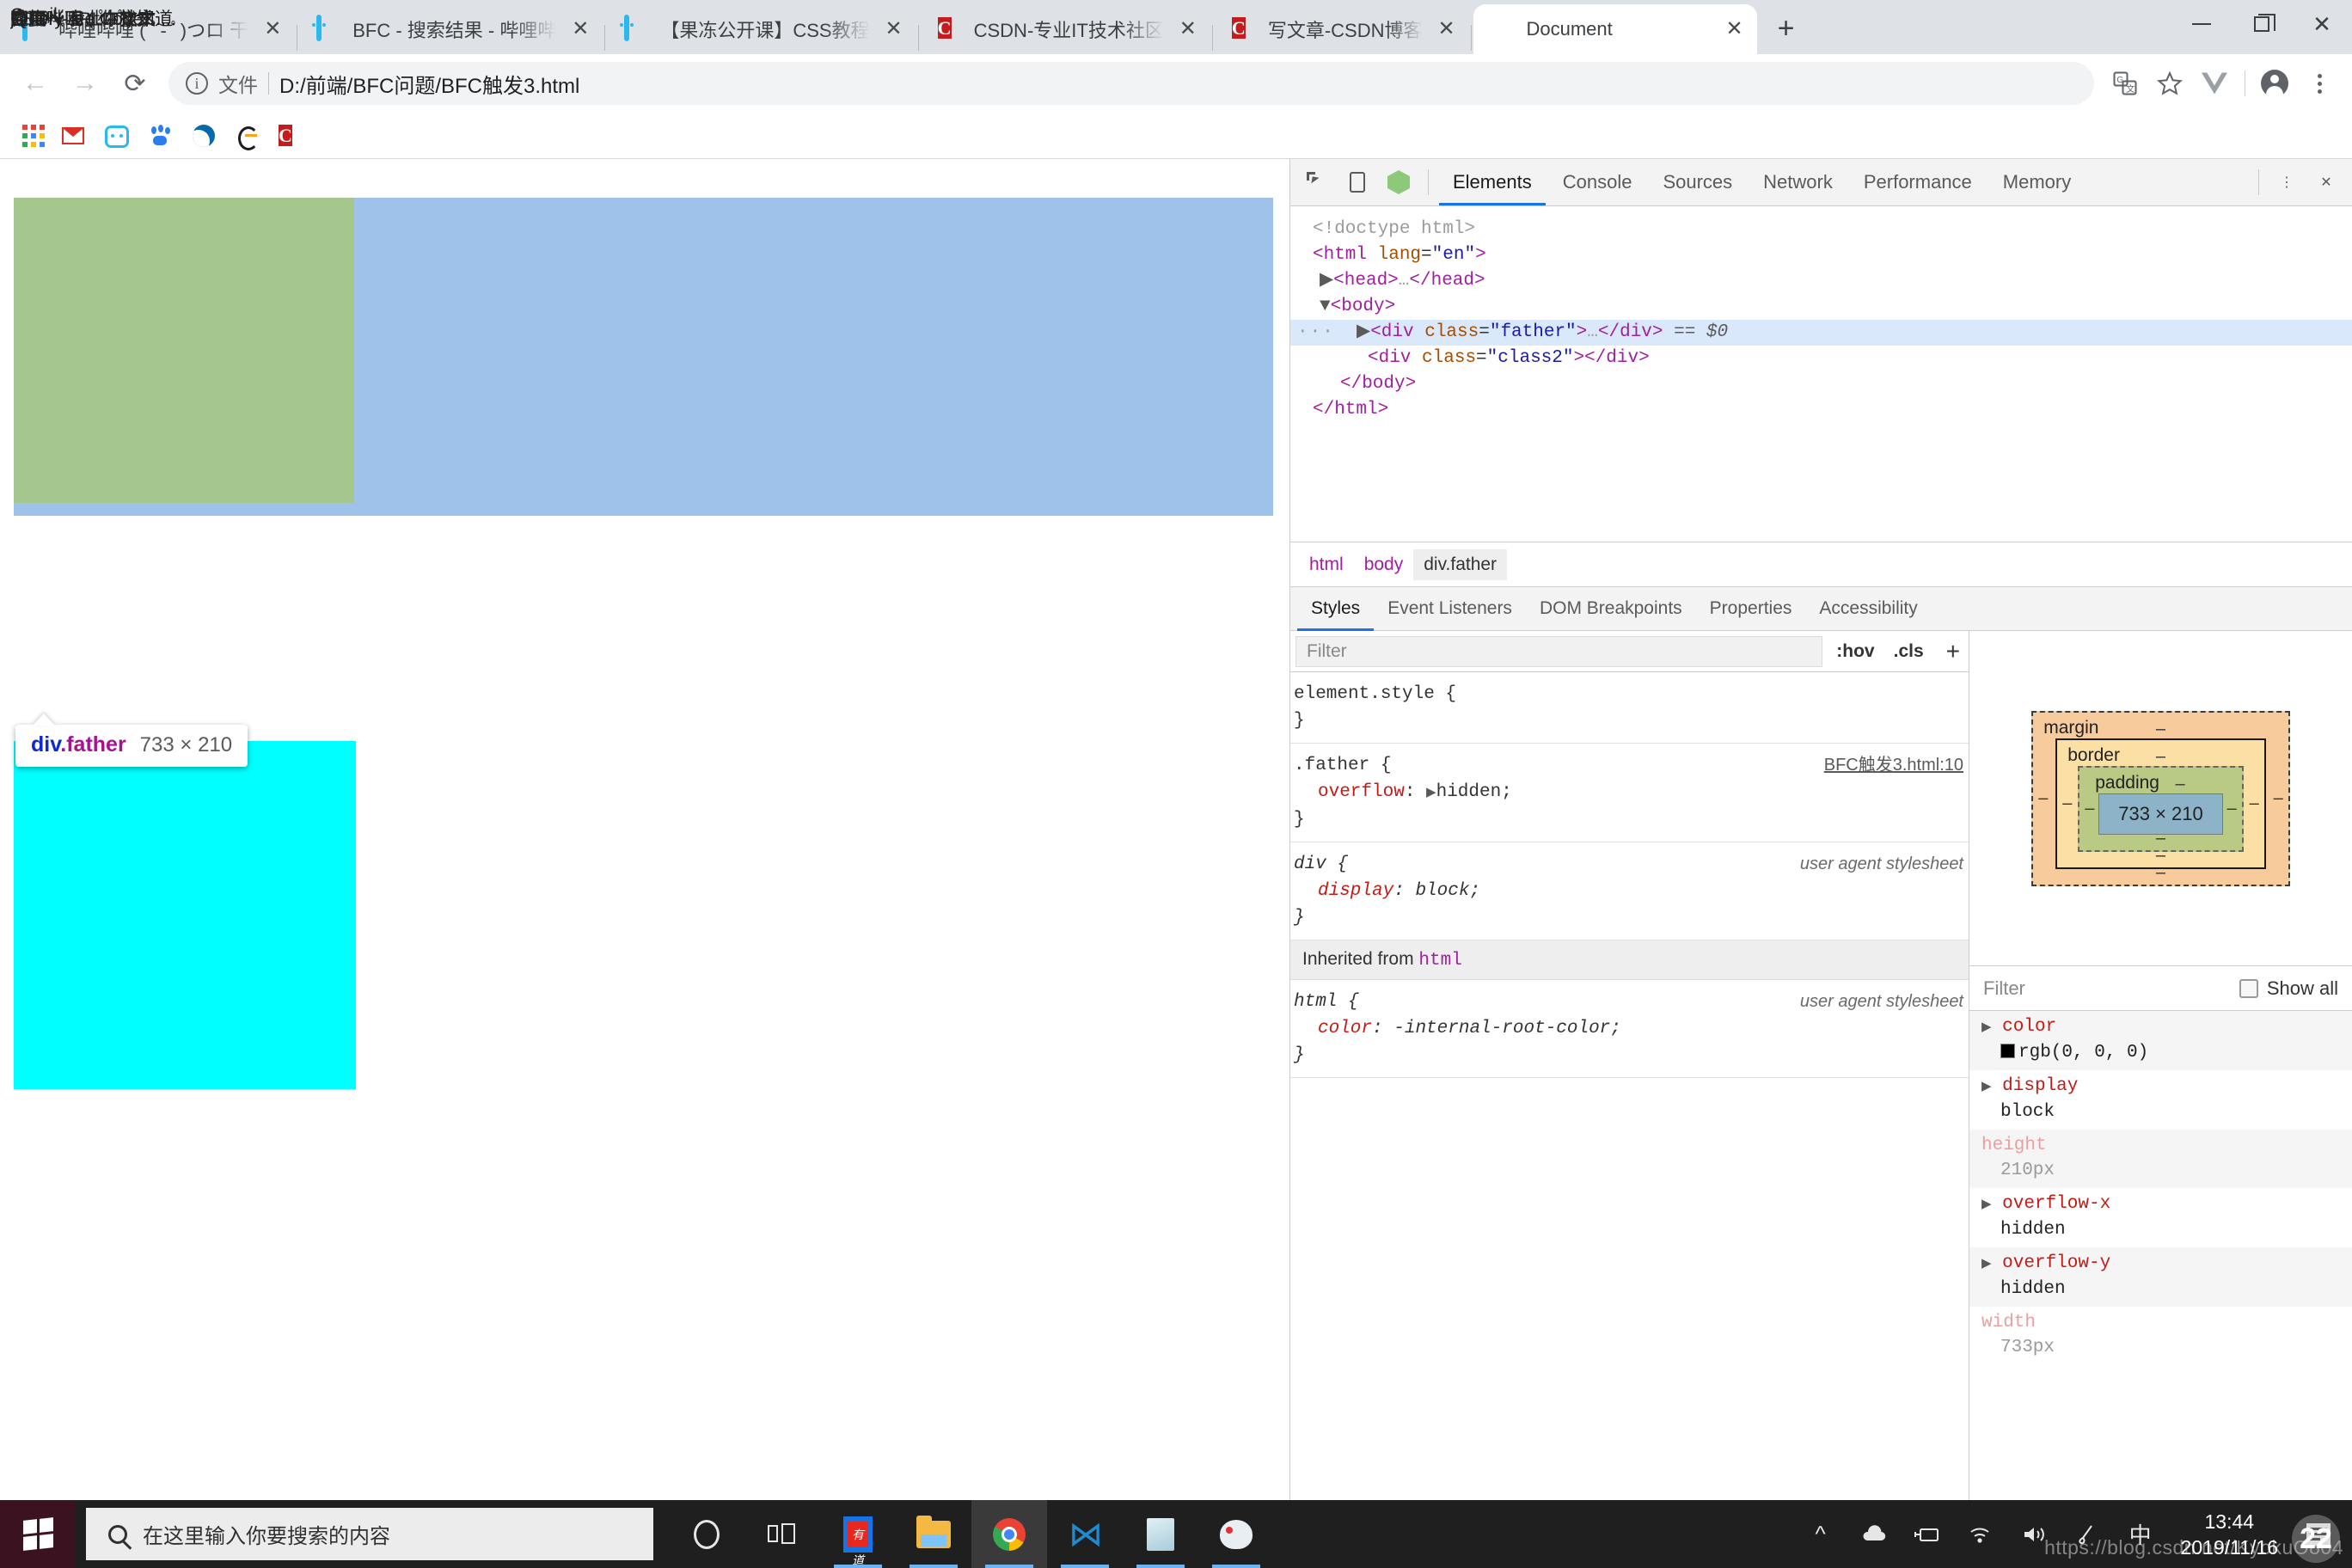 Image resolution: width=2352 pixels, height=1568 pixels. Describe the element at coordinates (2262, 24) in the screenshot. I see `maximize-button` at that location.